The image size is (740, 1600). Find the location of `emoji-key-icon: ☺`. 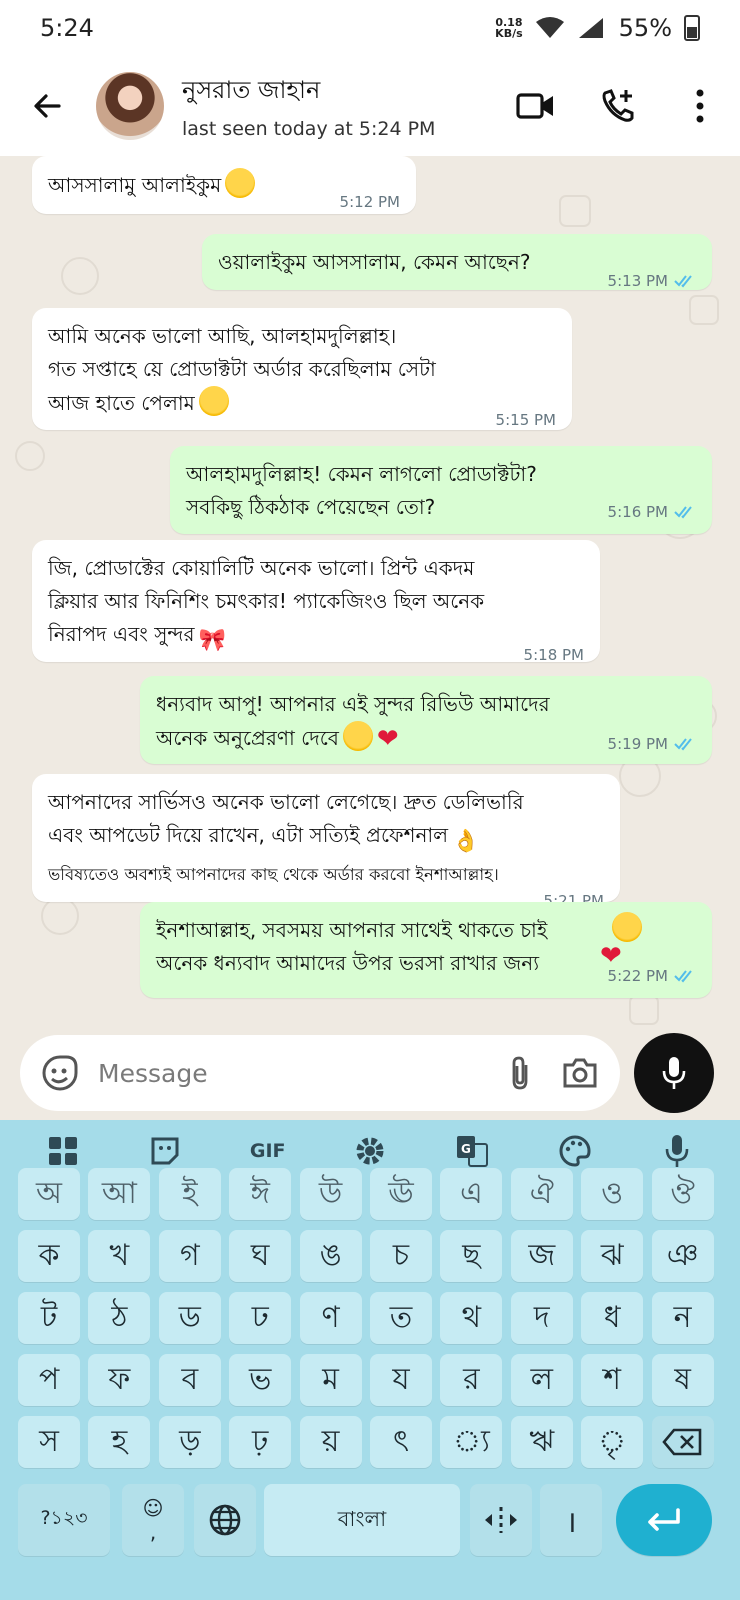

emoji-key-icon: ☺ is located at coordinates (153, 1508).